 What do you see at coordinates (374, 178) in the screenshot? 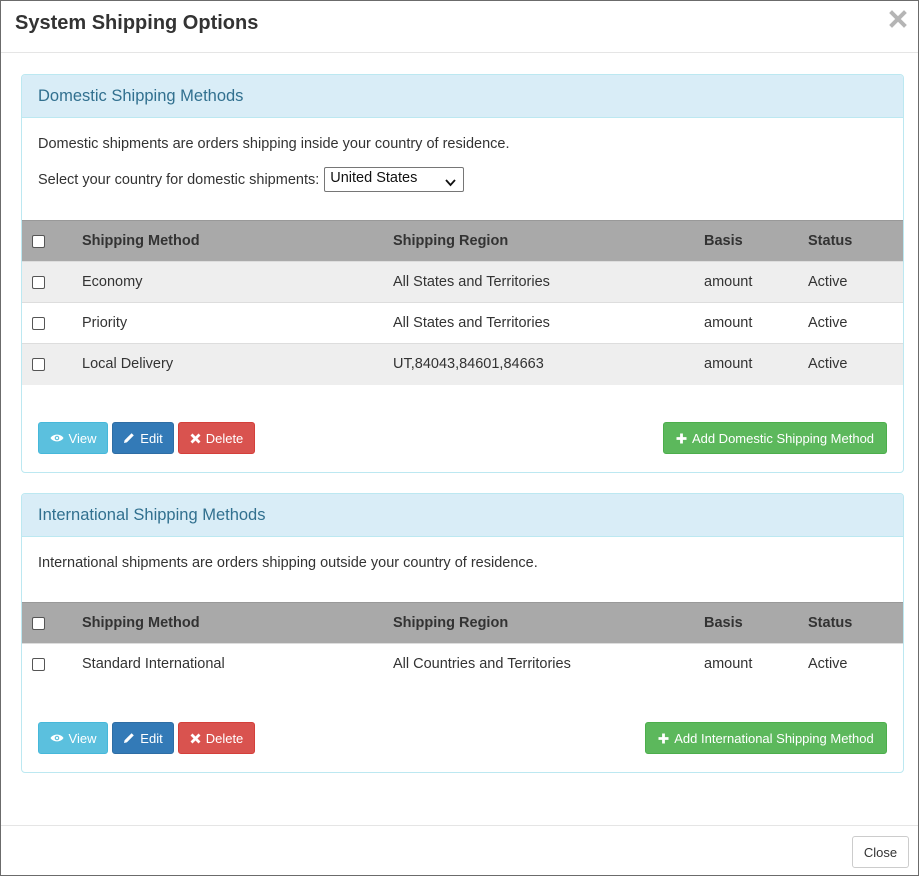
I see `country-select-value: United States` at bounding box center [374, 178].